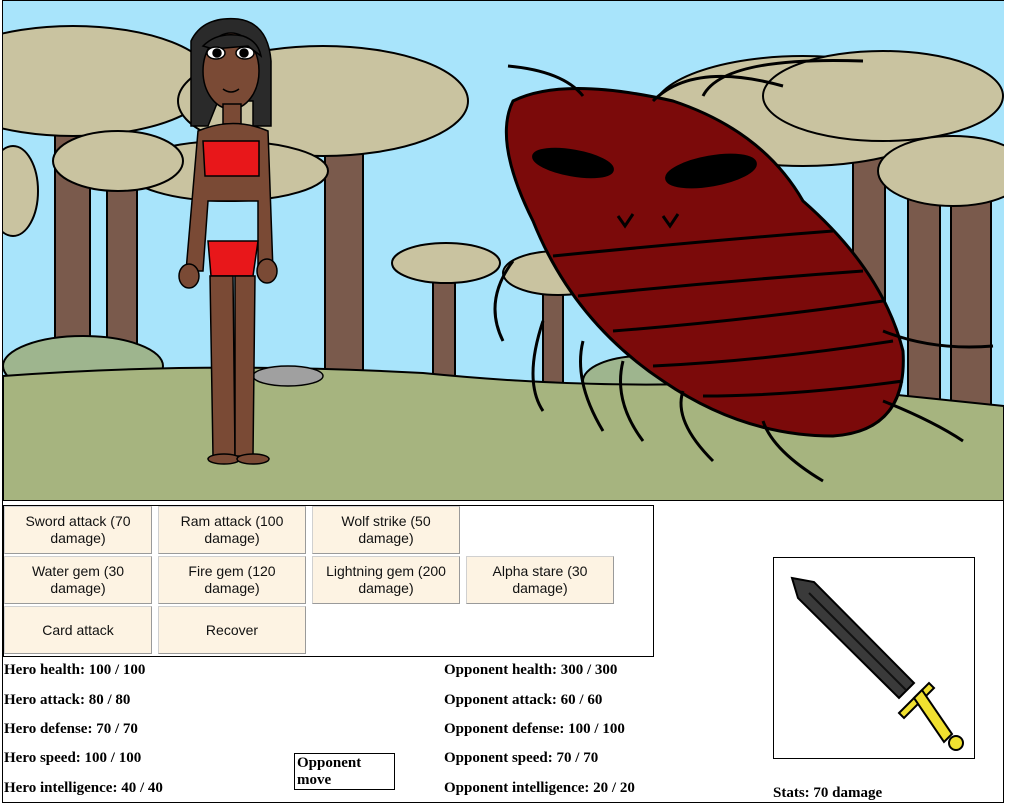  What do you see at coordinates (344, 771) in the screenshot?
I see `opponent-move-box: Opponent move` at bounding box center [344, 771].